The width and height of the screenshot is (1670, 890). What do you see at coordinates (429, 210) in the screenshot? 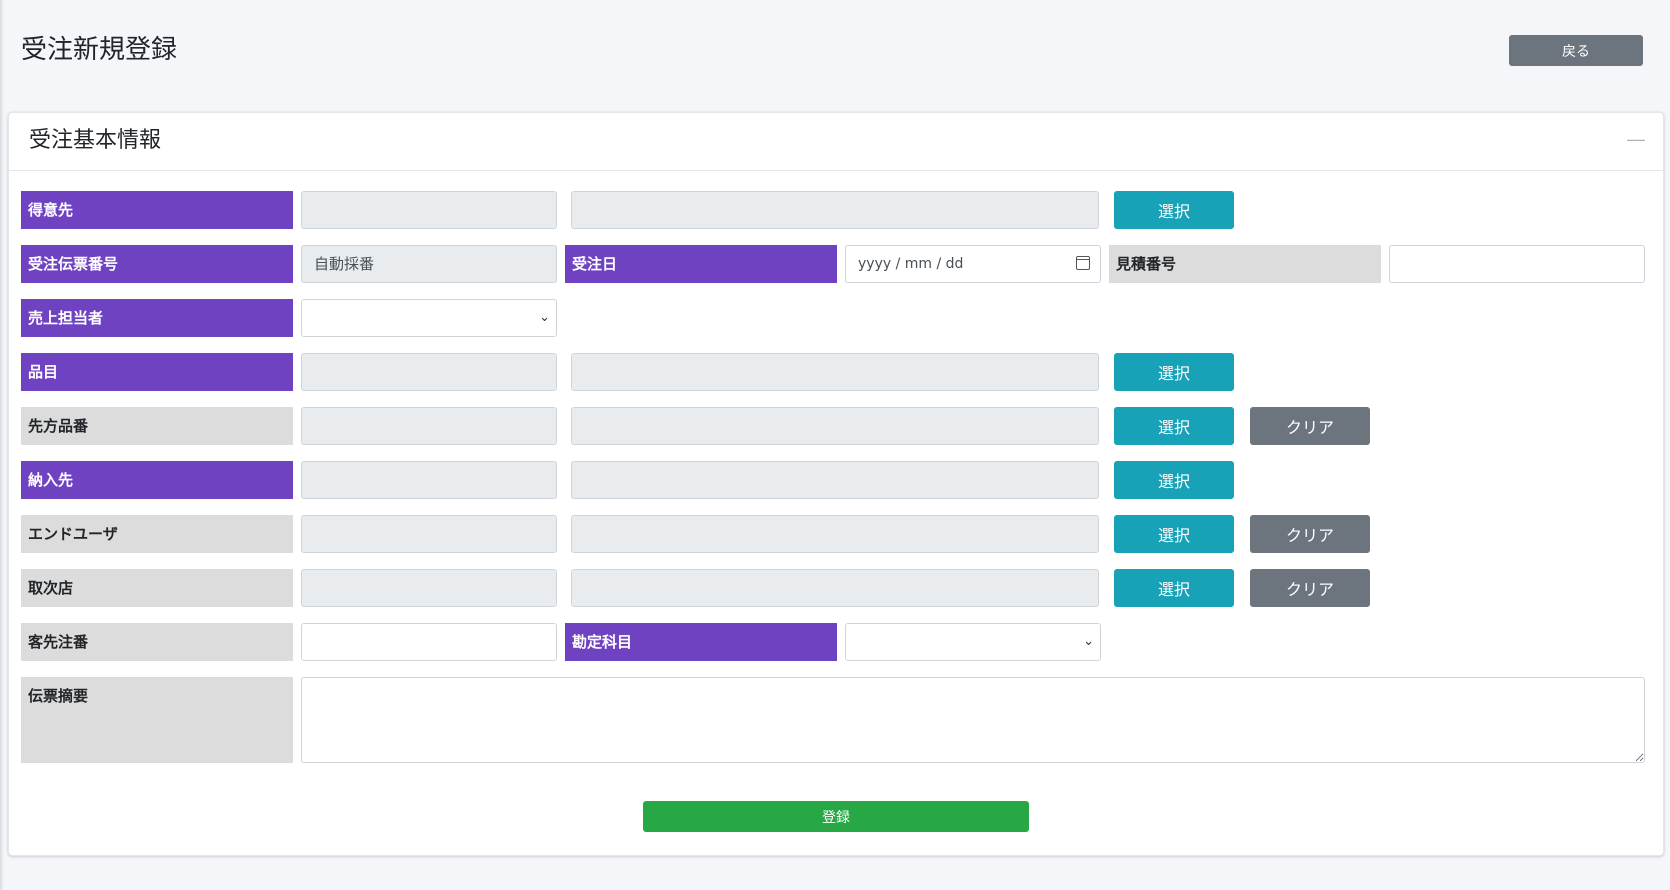
I see `customer-code-field` at bounding box center [429, 210].